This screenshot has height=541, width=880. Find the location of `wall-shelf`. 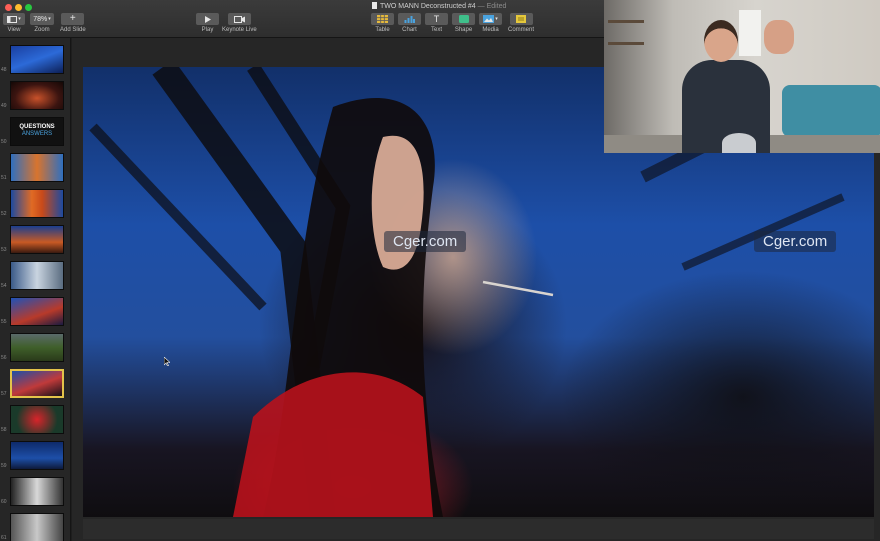

wall-shelf is located at coordinates (626, 21).